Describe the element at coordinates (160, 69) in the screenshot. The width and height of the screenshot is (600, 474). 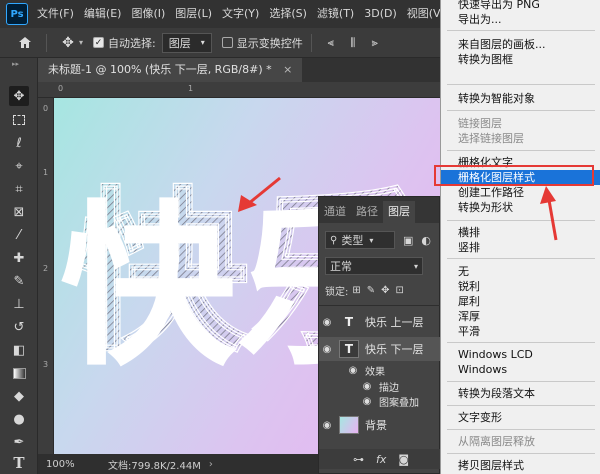
I see `document-tab-title: 未标题-1 @ 100% (快乐 下一层, RGB/8#) *` at that location.